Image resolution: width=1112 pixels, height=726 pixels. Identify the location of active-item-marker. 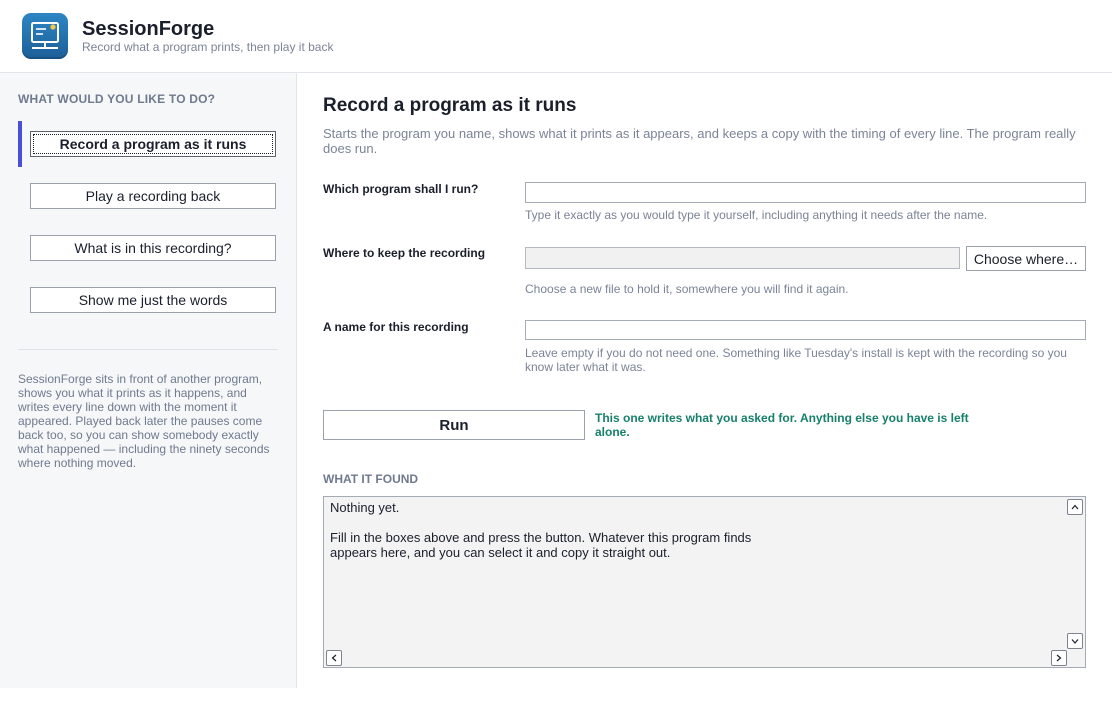
(20, 144).